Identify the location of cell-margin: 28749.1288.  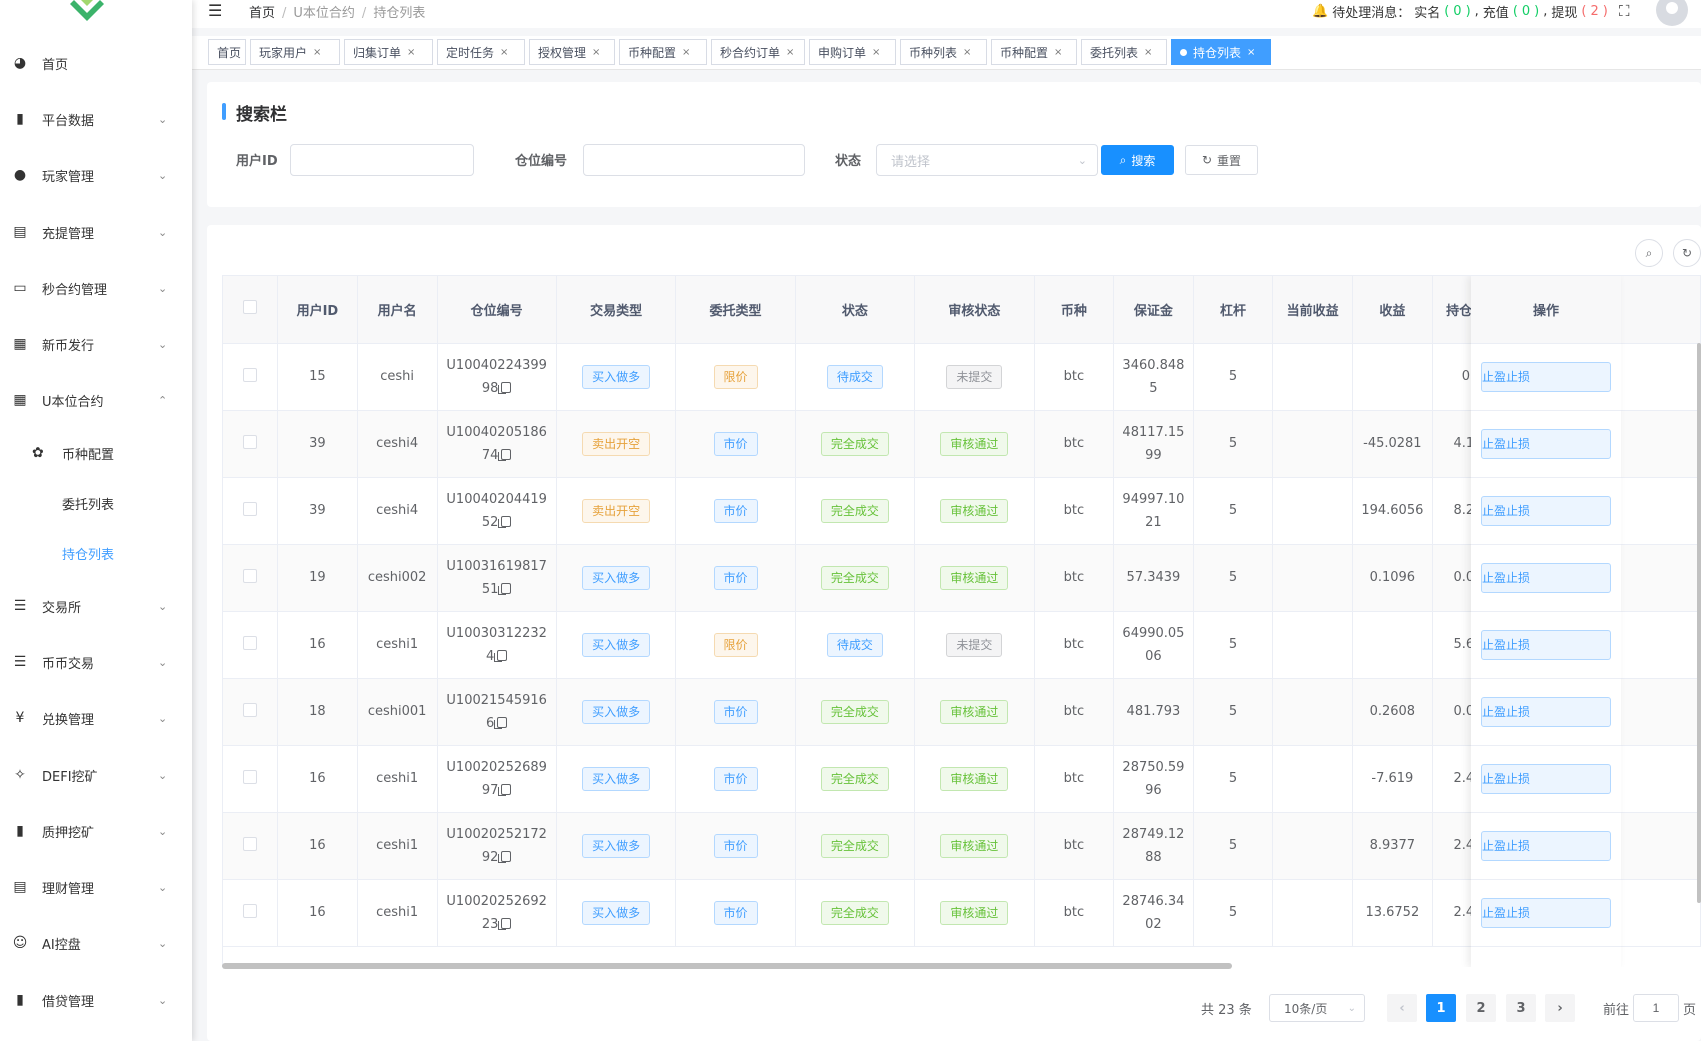
(1153, 845).